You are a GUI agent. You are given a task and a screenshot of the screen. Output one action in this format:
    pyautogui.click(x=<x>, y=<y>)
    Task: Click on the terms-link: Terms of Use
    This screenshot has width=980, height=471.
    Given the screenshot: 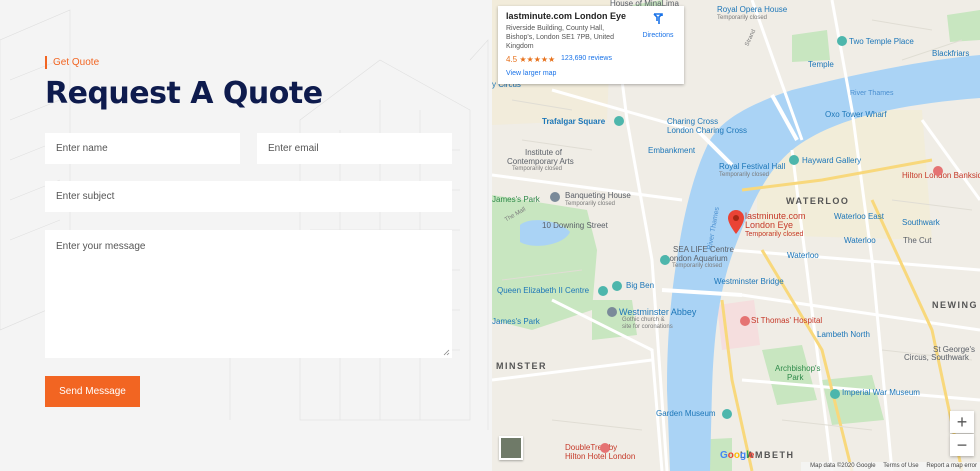 What is the action you would take?
    pyautogui.click(x=900, y=466)
    